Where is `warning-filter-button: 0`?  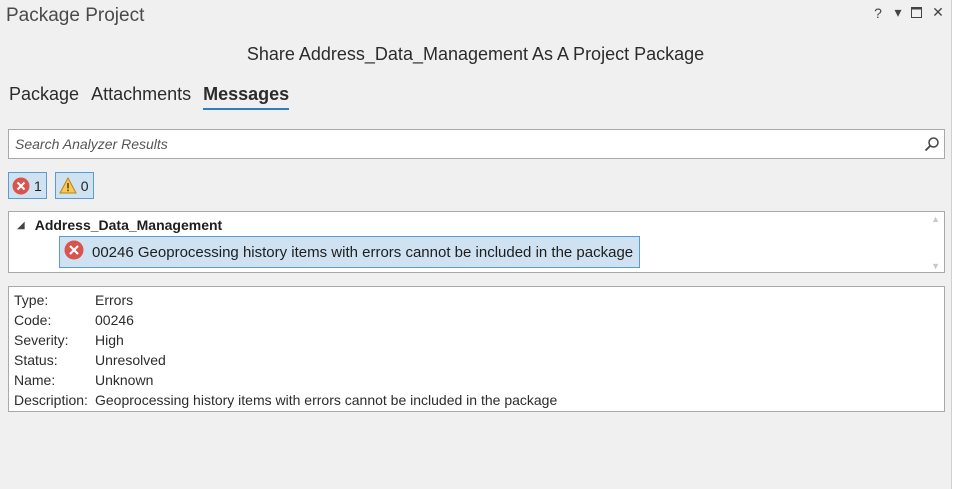
warning-filter-button: 0 is located at coordinates (74, 185).